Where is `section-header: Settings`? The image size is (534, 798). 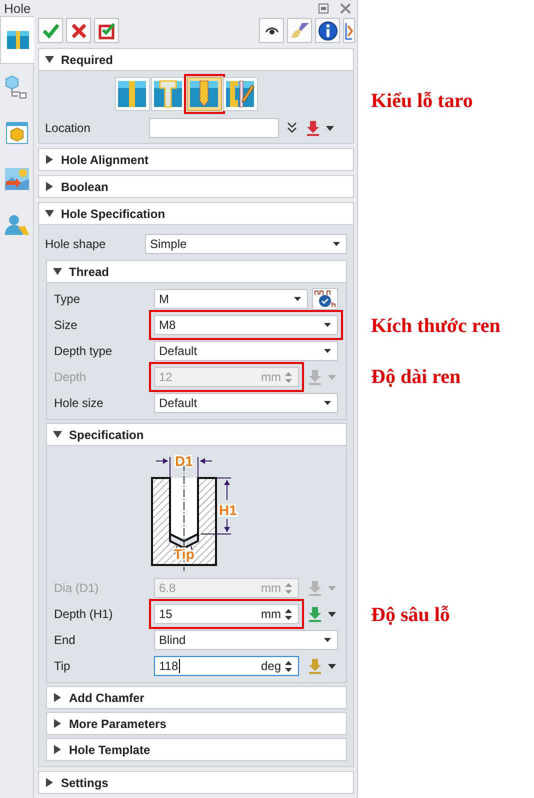 section-header: Settings is located at coordinates (196, 782).